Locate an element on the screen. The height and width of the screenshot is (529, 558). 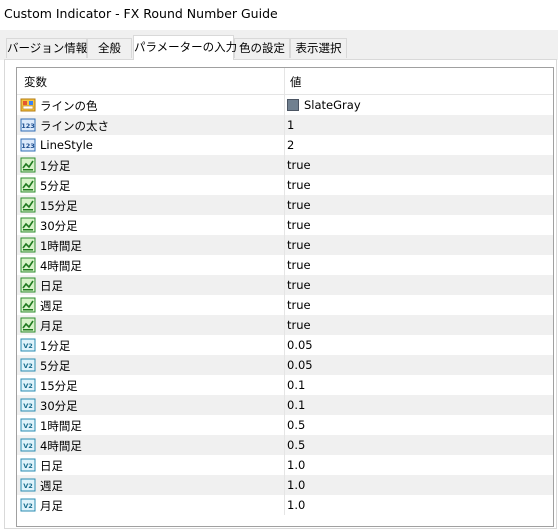
table-row: 週足 true is located at coordinates (285, 305).